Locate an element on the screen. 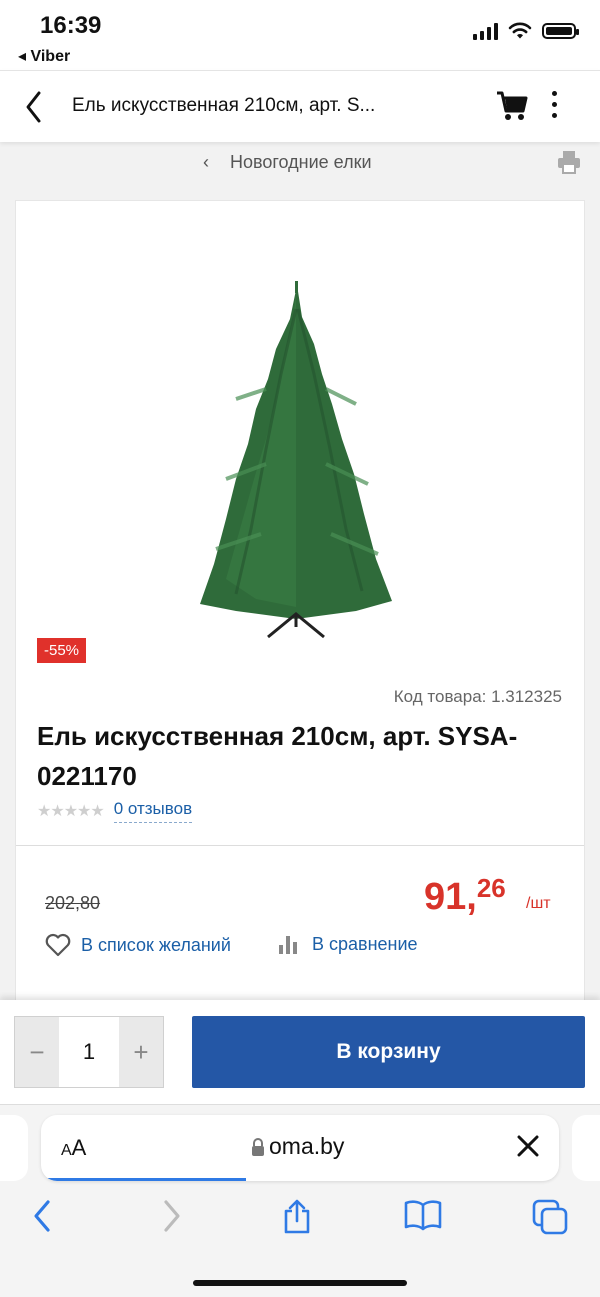 This screenshot has width=600, height=1297. old-price: 202,80 is located at coordinates (73, 903).